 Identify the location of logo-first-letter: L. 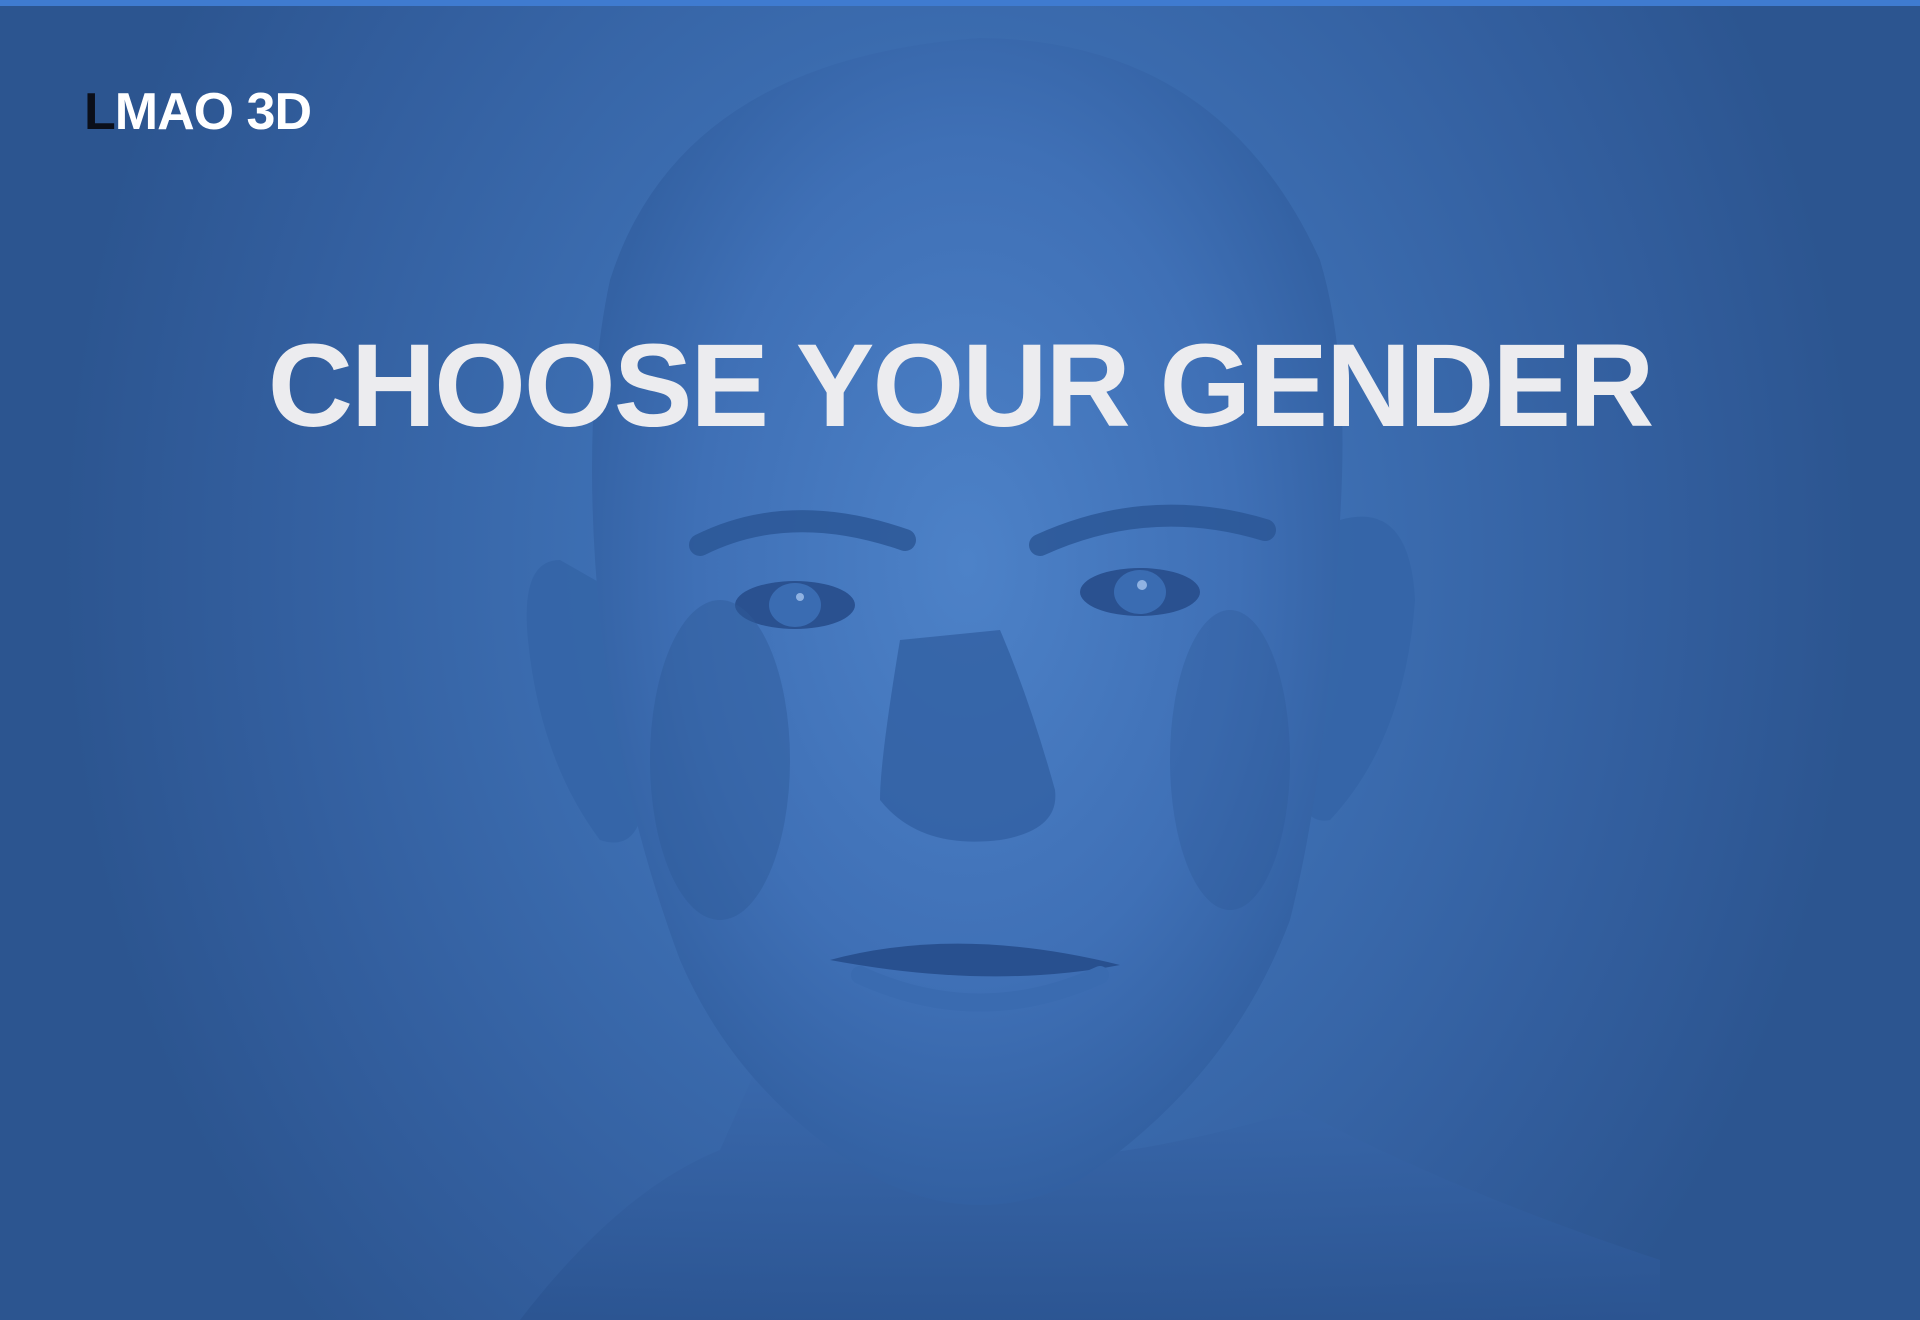
(100, 112).